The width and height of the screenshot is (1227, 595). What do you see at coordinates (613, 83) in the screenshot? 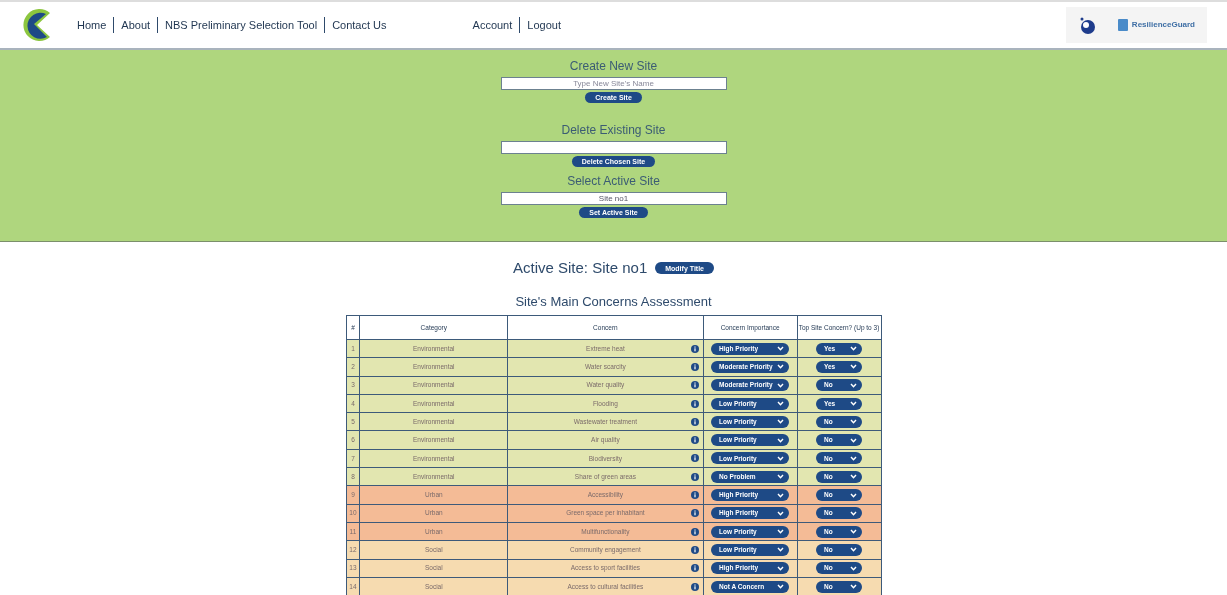
I see `site-name-field: Type New Site's Name` at bounding box center [613, 83].